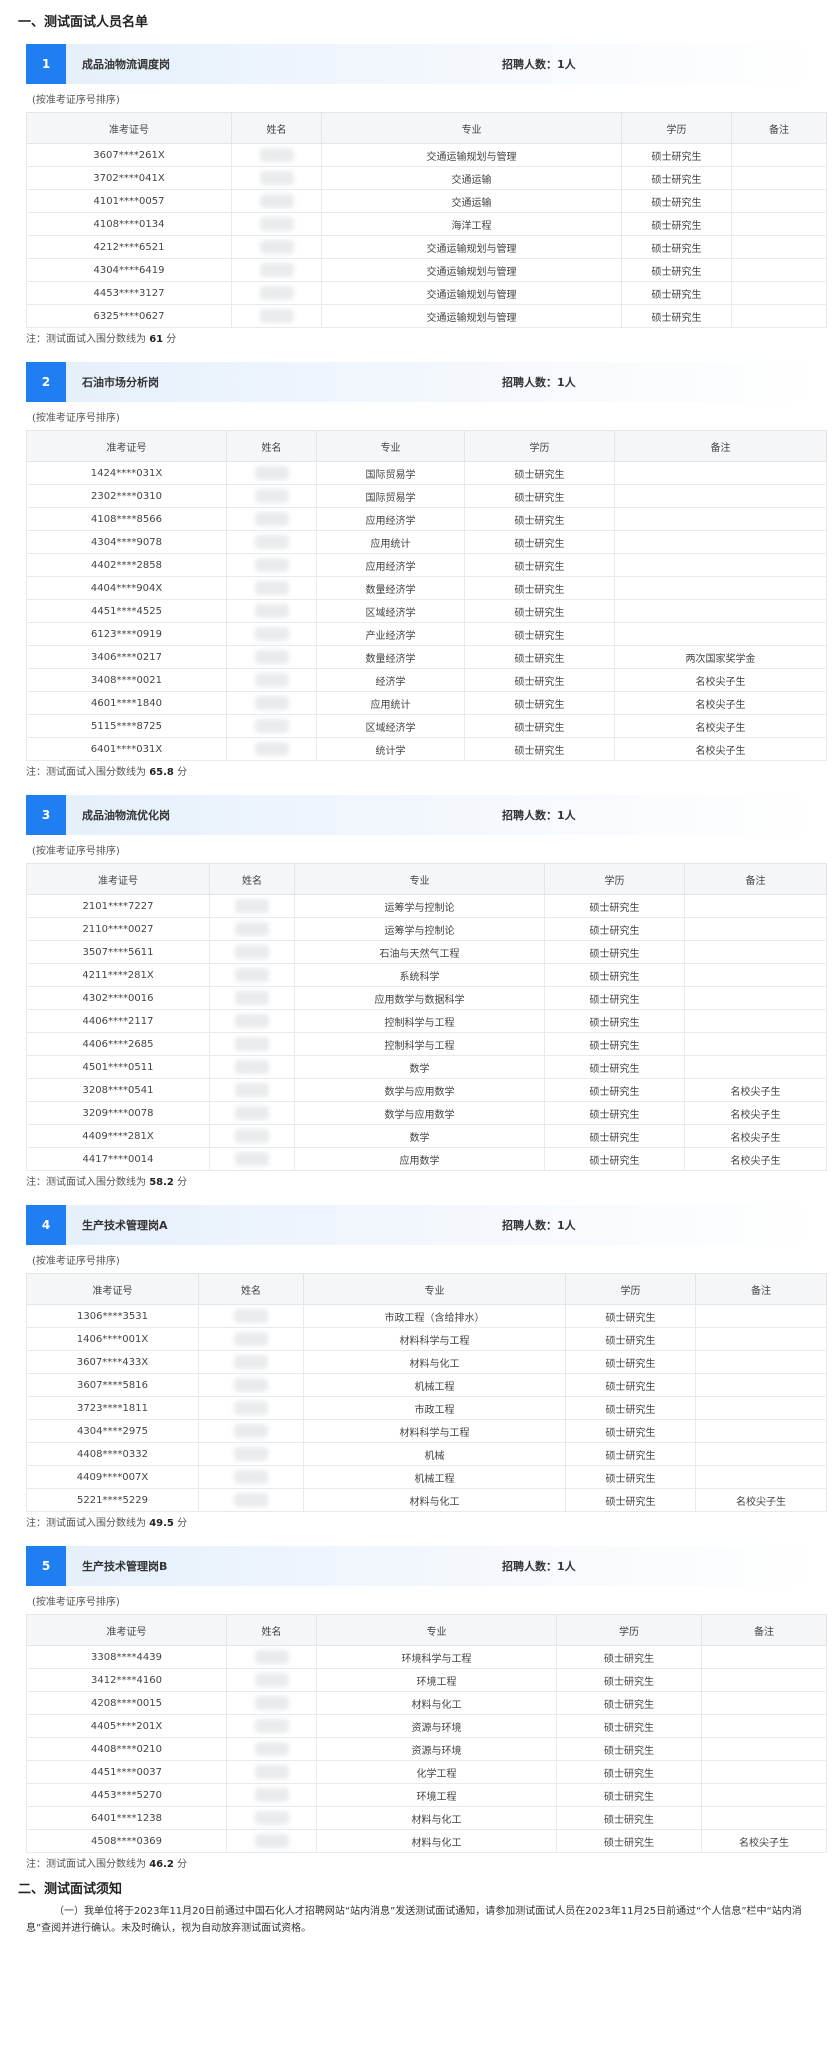 The width and height of the screenshot is (840, 2060). I want to click on table-row: 4508****0369 材料与化工 硕士研究生 名校尖子生, so click(426, 1841).